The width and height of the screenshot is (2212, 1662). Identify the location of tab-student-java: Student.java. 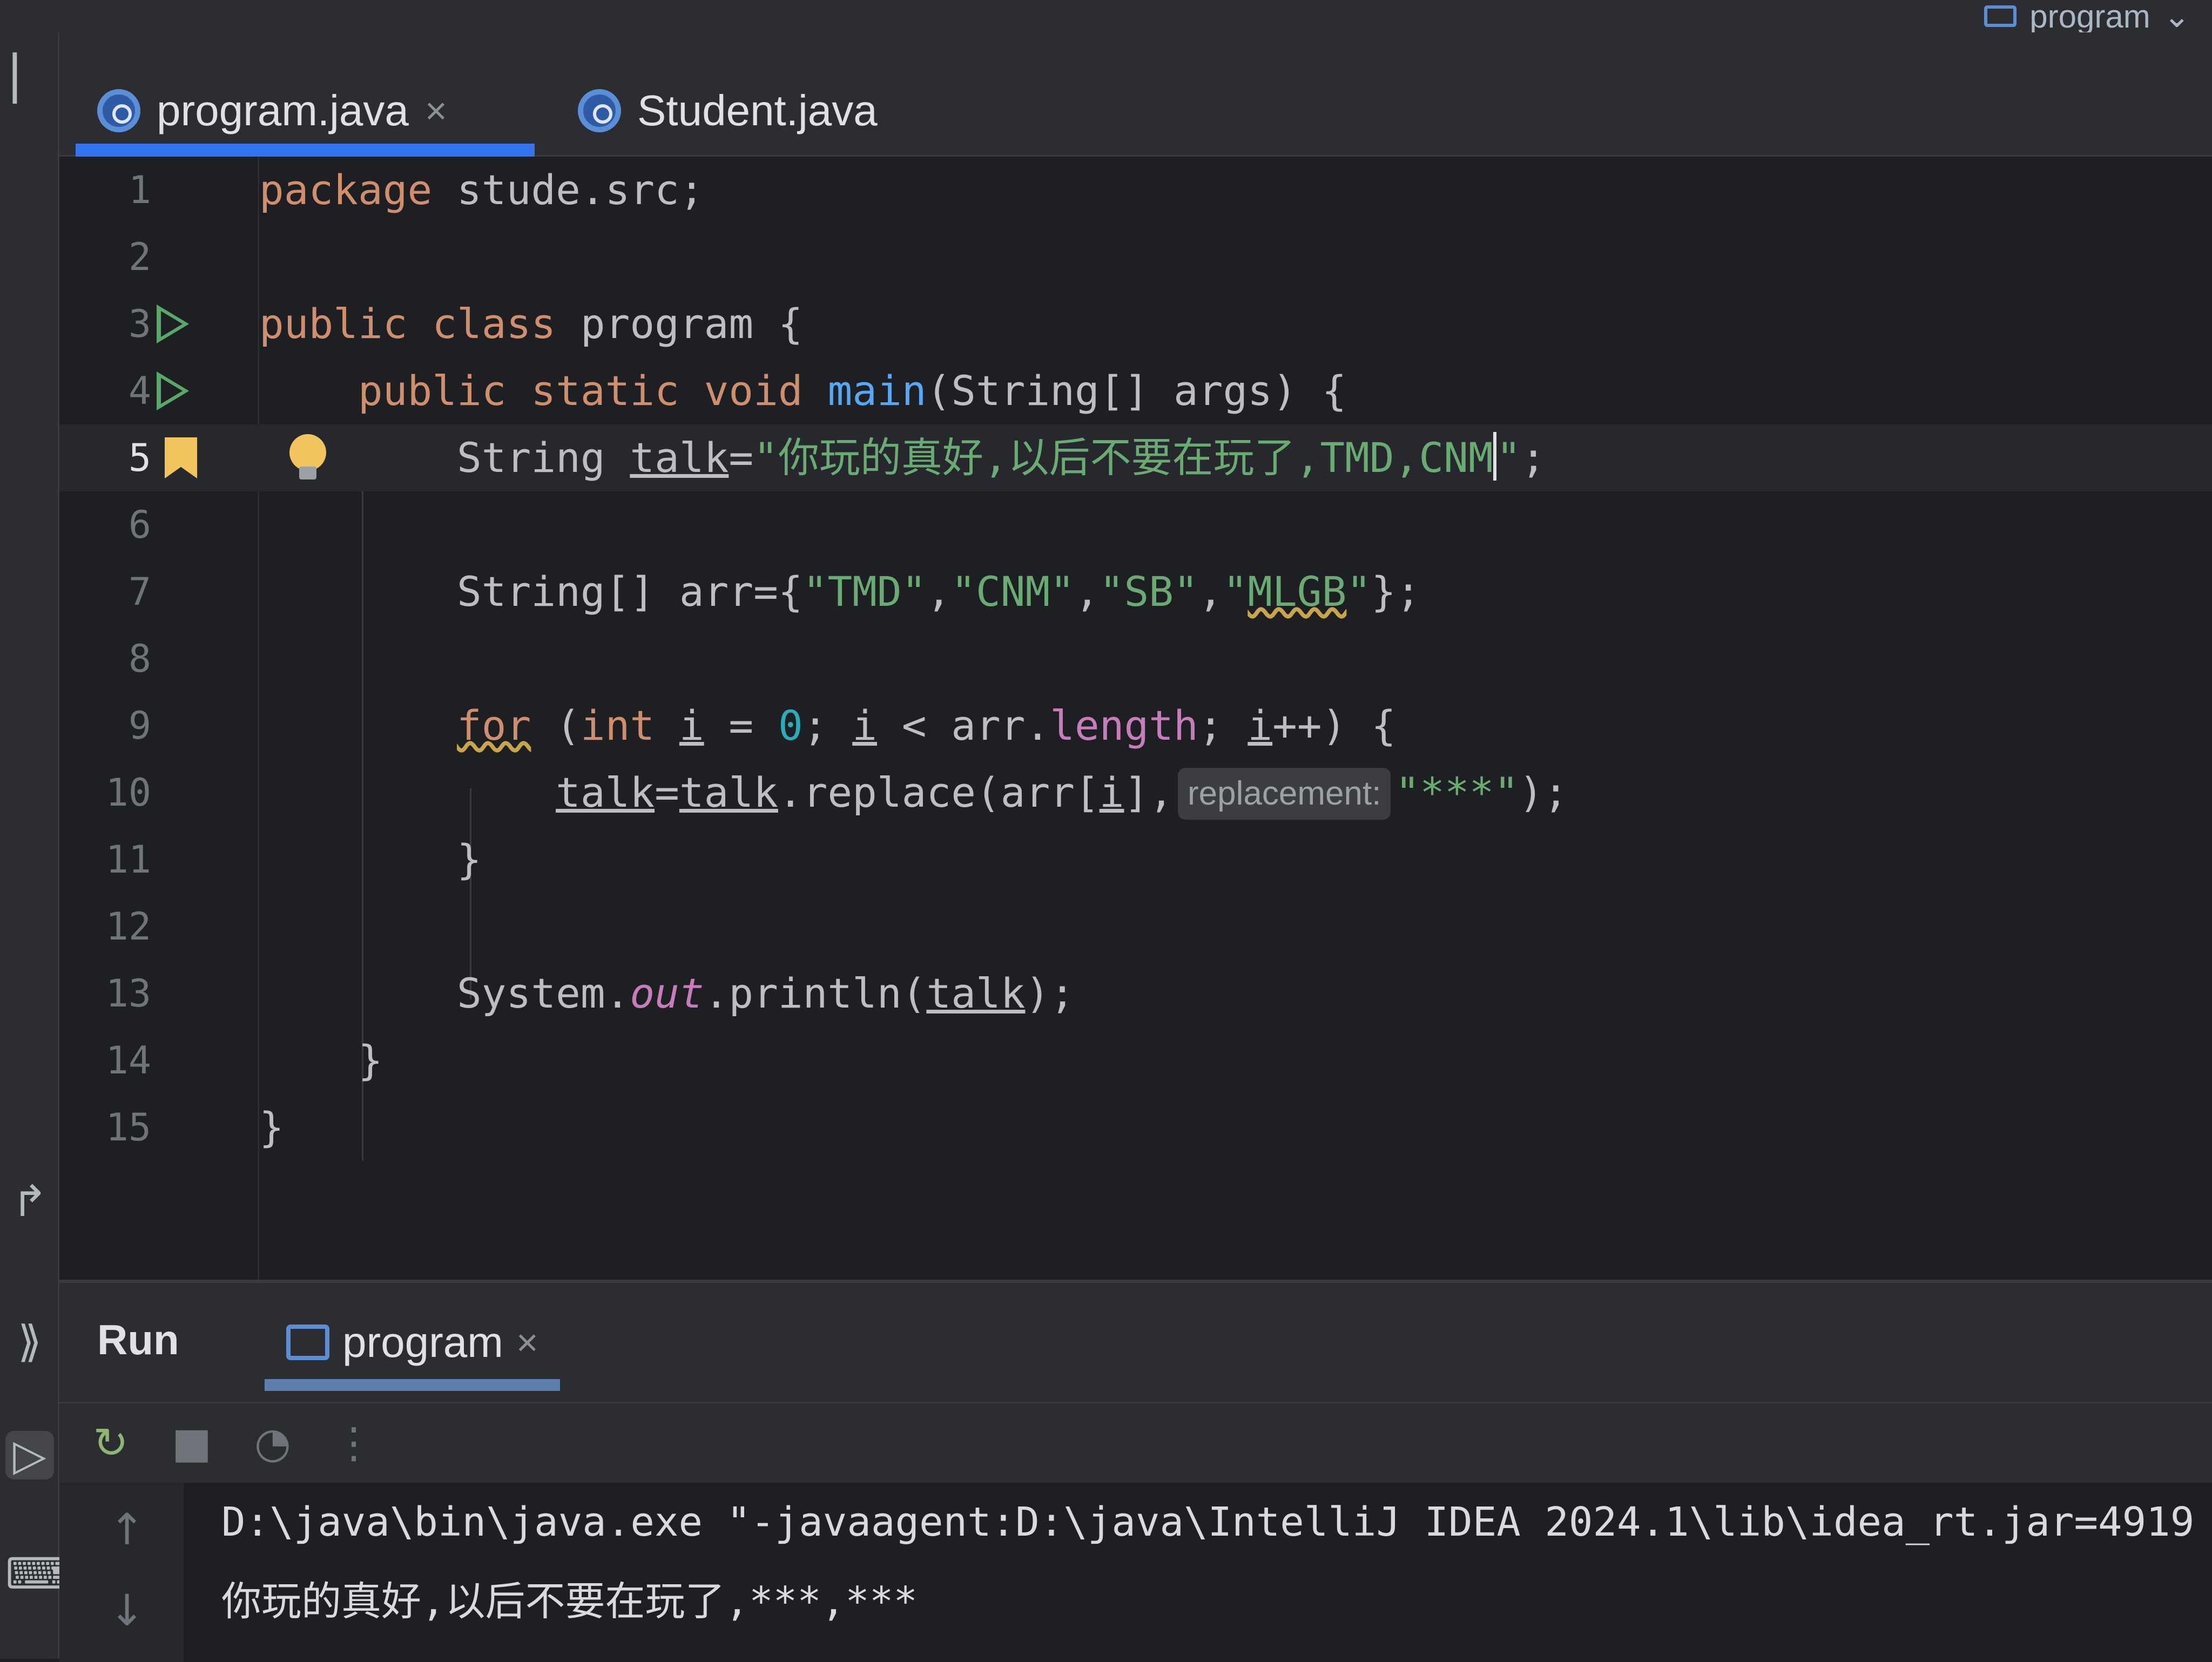
(727, 111).